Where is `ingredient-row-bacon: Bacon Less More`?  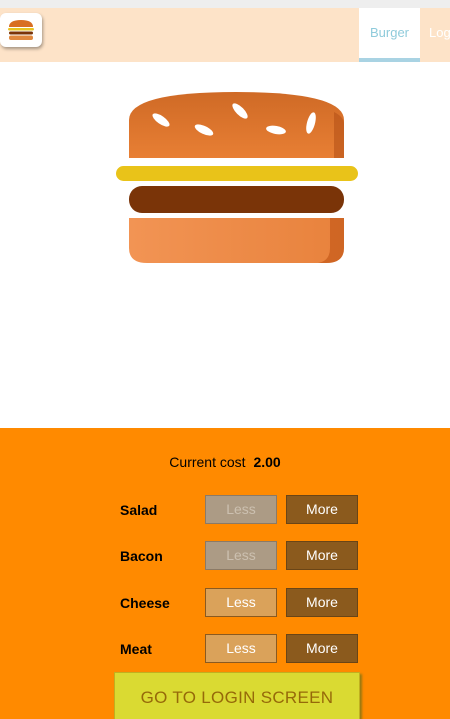 ingredient-row-bacon: Bacon Less More is located at coordinates (225, 556).